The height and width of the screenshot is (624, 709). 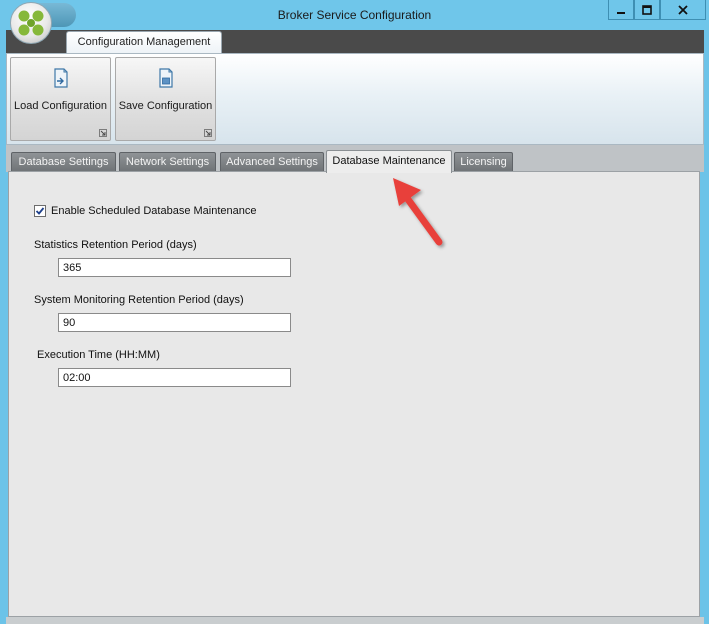 I want to click on app-logo-icon, so click(x=31, y=23).